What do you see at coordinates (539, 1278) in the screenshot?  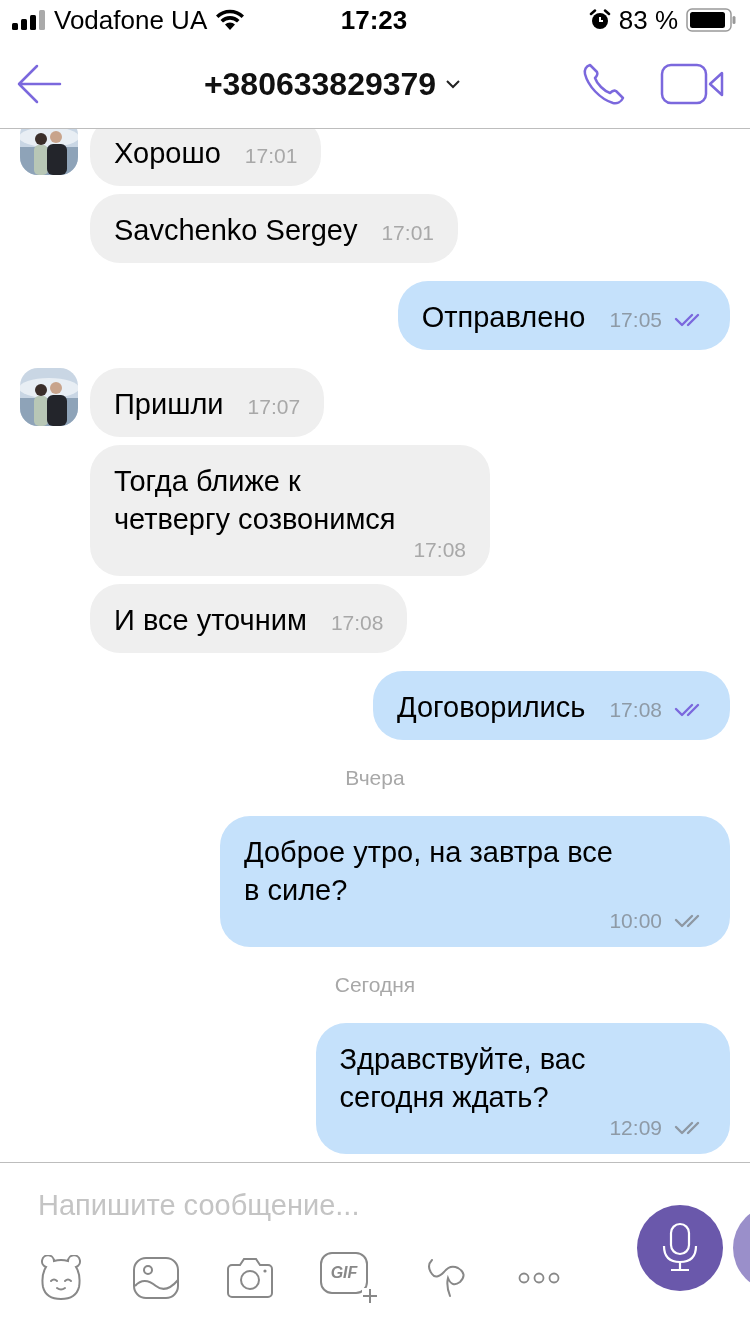 I see `more-icon` at bounding box center [539, 1278].